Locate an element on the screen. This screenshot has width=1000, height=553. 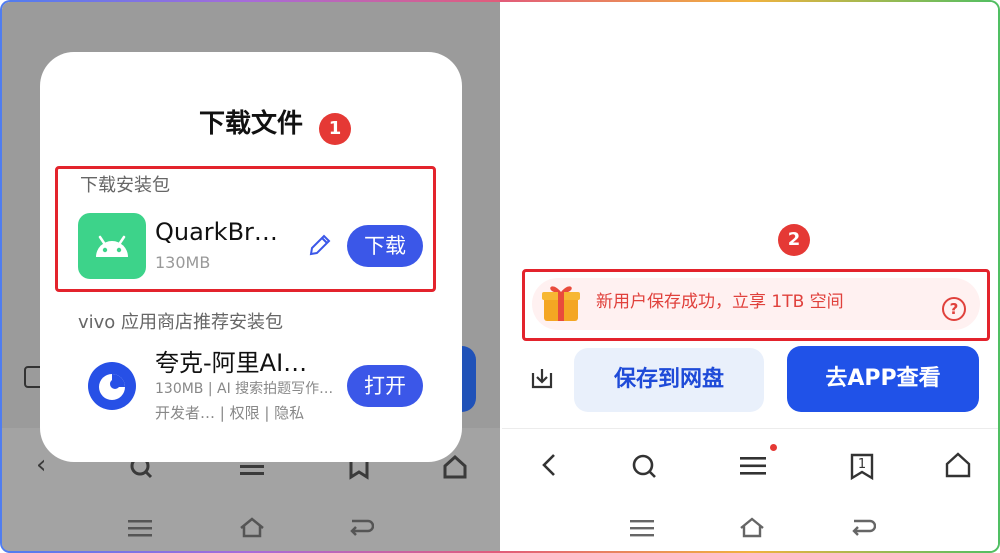
notification-dot is located at coordinates (773, 447).